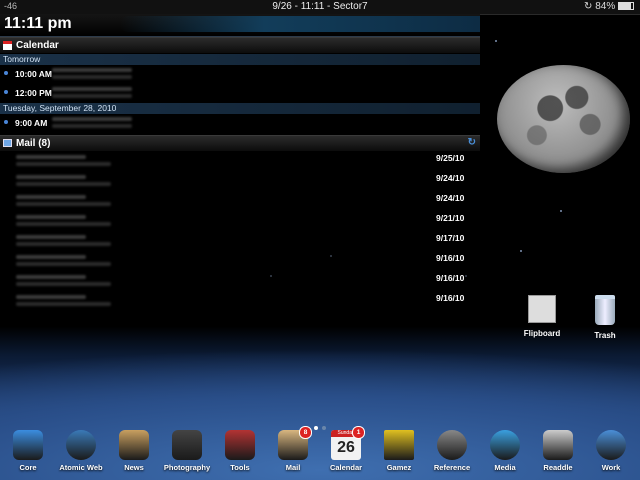 The width and height of the screenshot is (640, 480). What do you see at coordinates (240, 123) in the screenshot?
I see `calendar-event: 9:00 AM` at bounding box center [240, 123].